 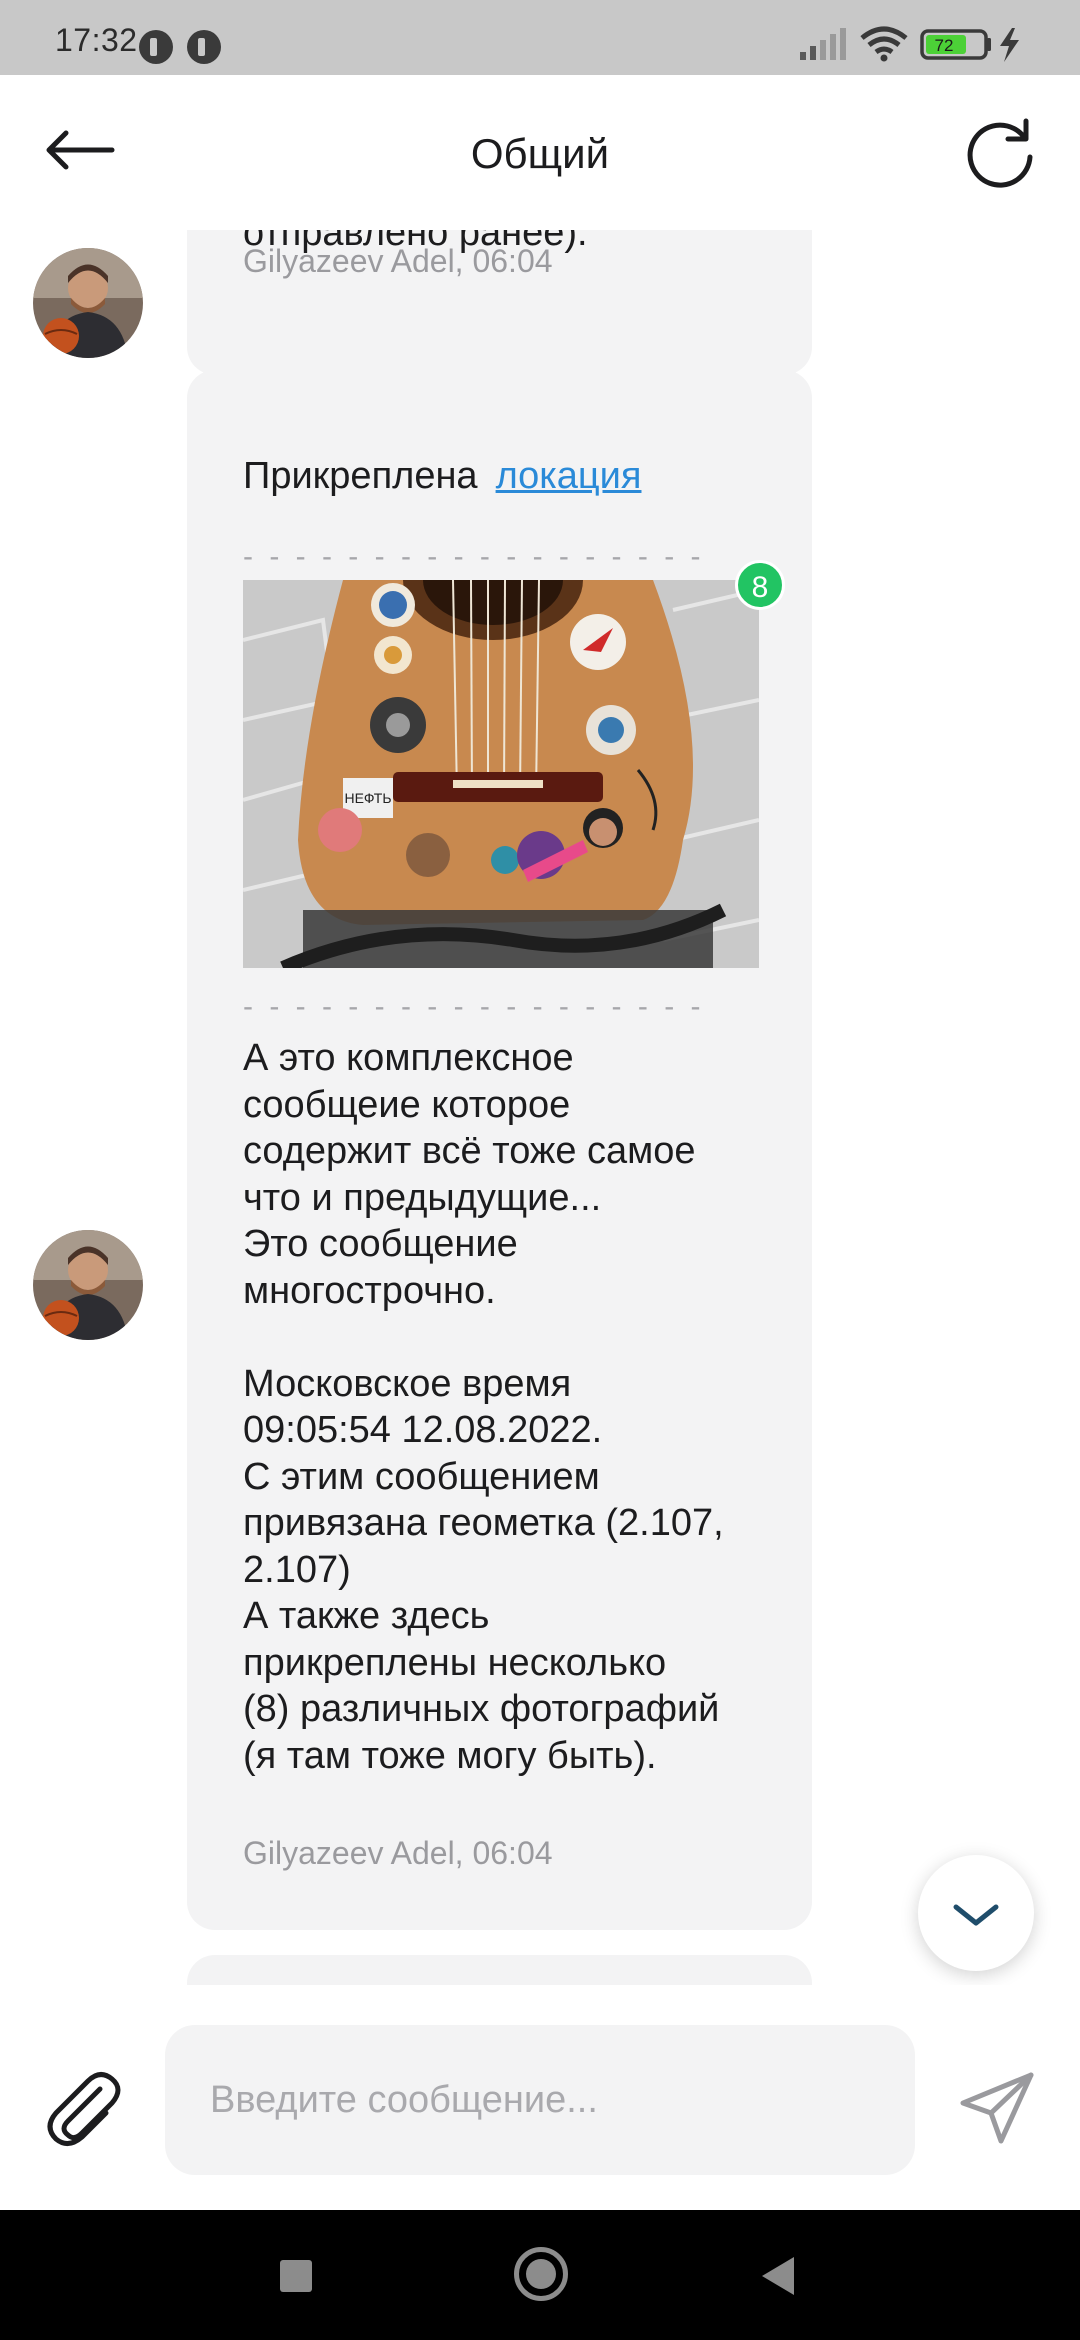 I want to click on message-composer, so click(x=540, y=2097).